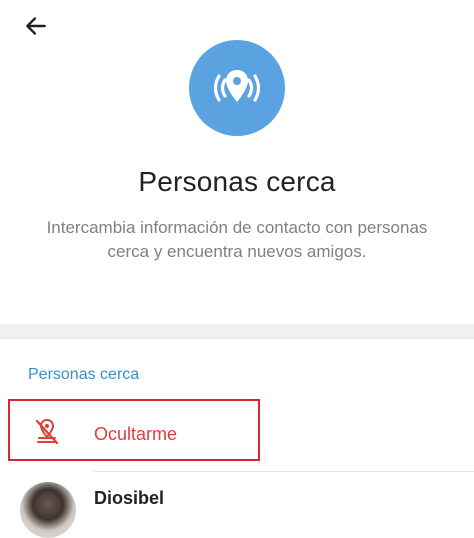 The image size is (474, 538). I want to click on back-button, so click(36, 26).